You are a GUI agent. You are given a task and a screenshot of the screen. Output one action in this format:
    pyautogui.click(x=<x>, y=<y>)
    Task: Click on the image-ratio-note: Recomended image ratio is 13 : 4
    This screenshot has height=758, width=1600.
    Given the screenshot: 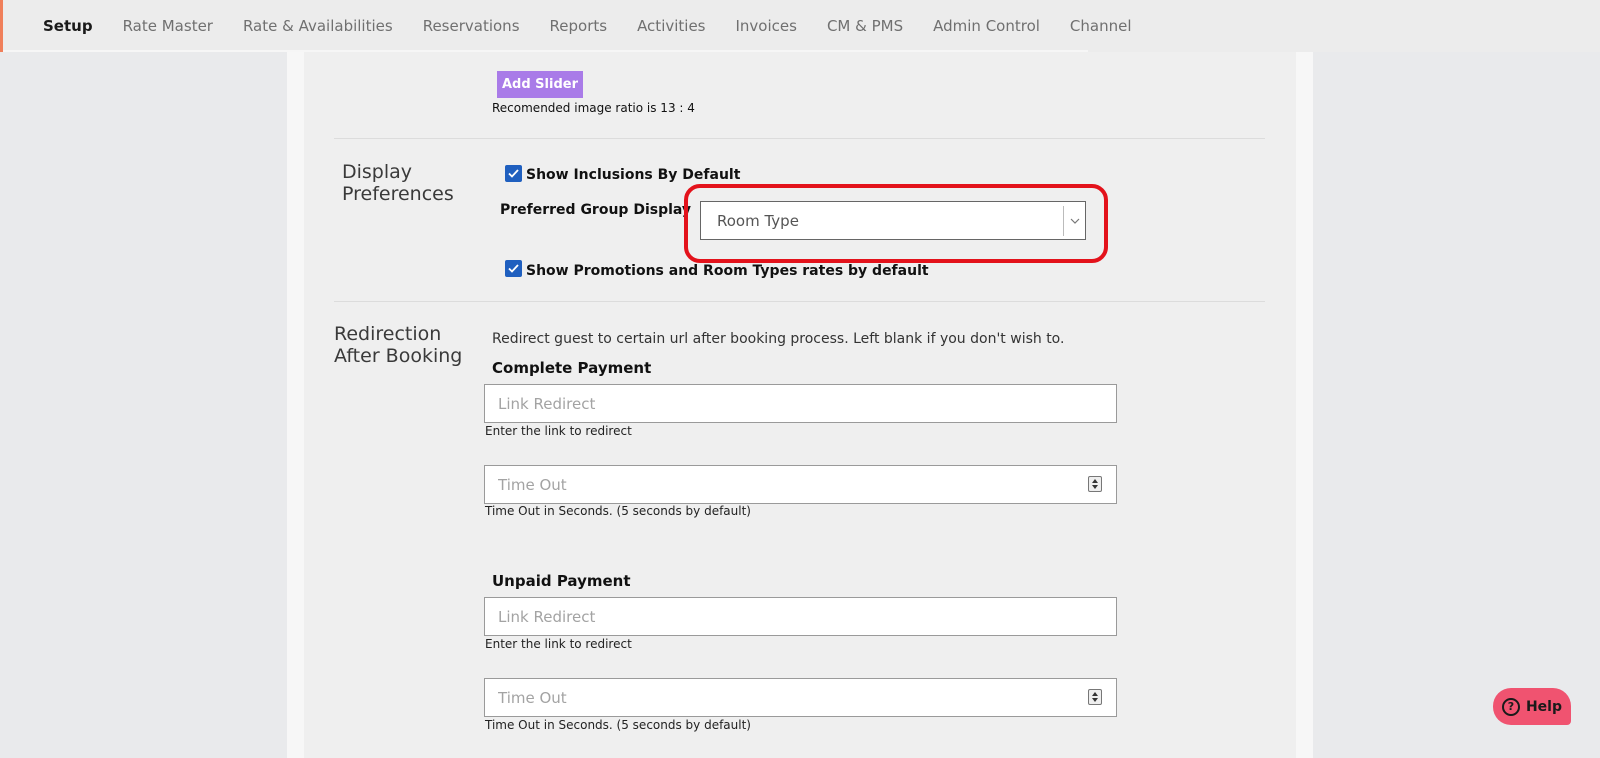 What is the action you would take?
    pyautogui.click(x=593, y=108)
    